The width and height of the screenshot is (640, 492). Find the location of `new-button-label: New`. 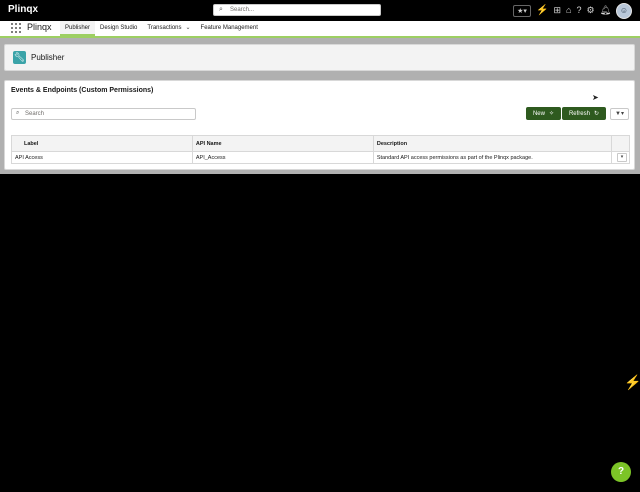

new-button-label: New is located at coordinates (538, 113).